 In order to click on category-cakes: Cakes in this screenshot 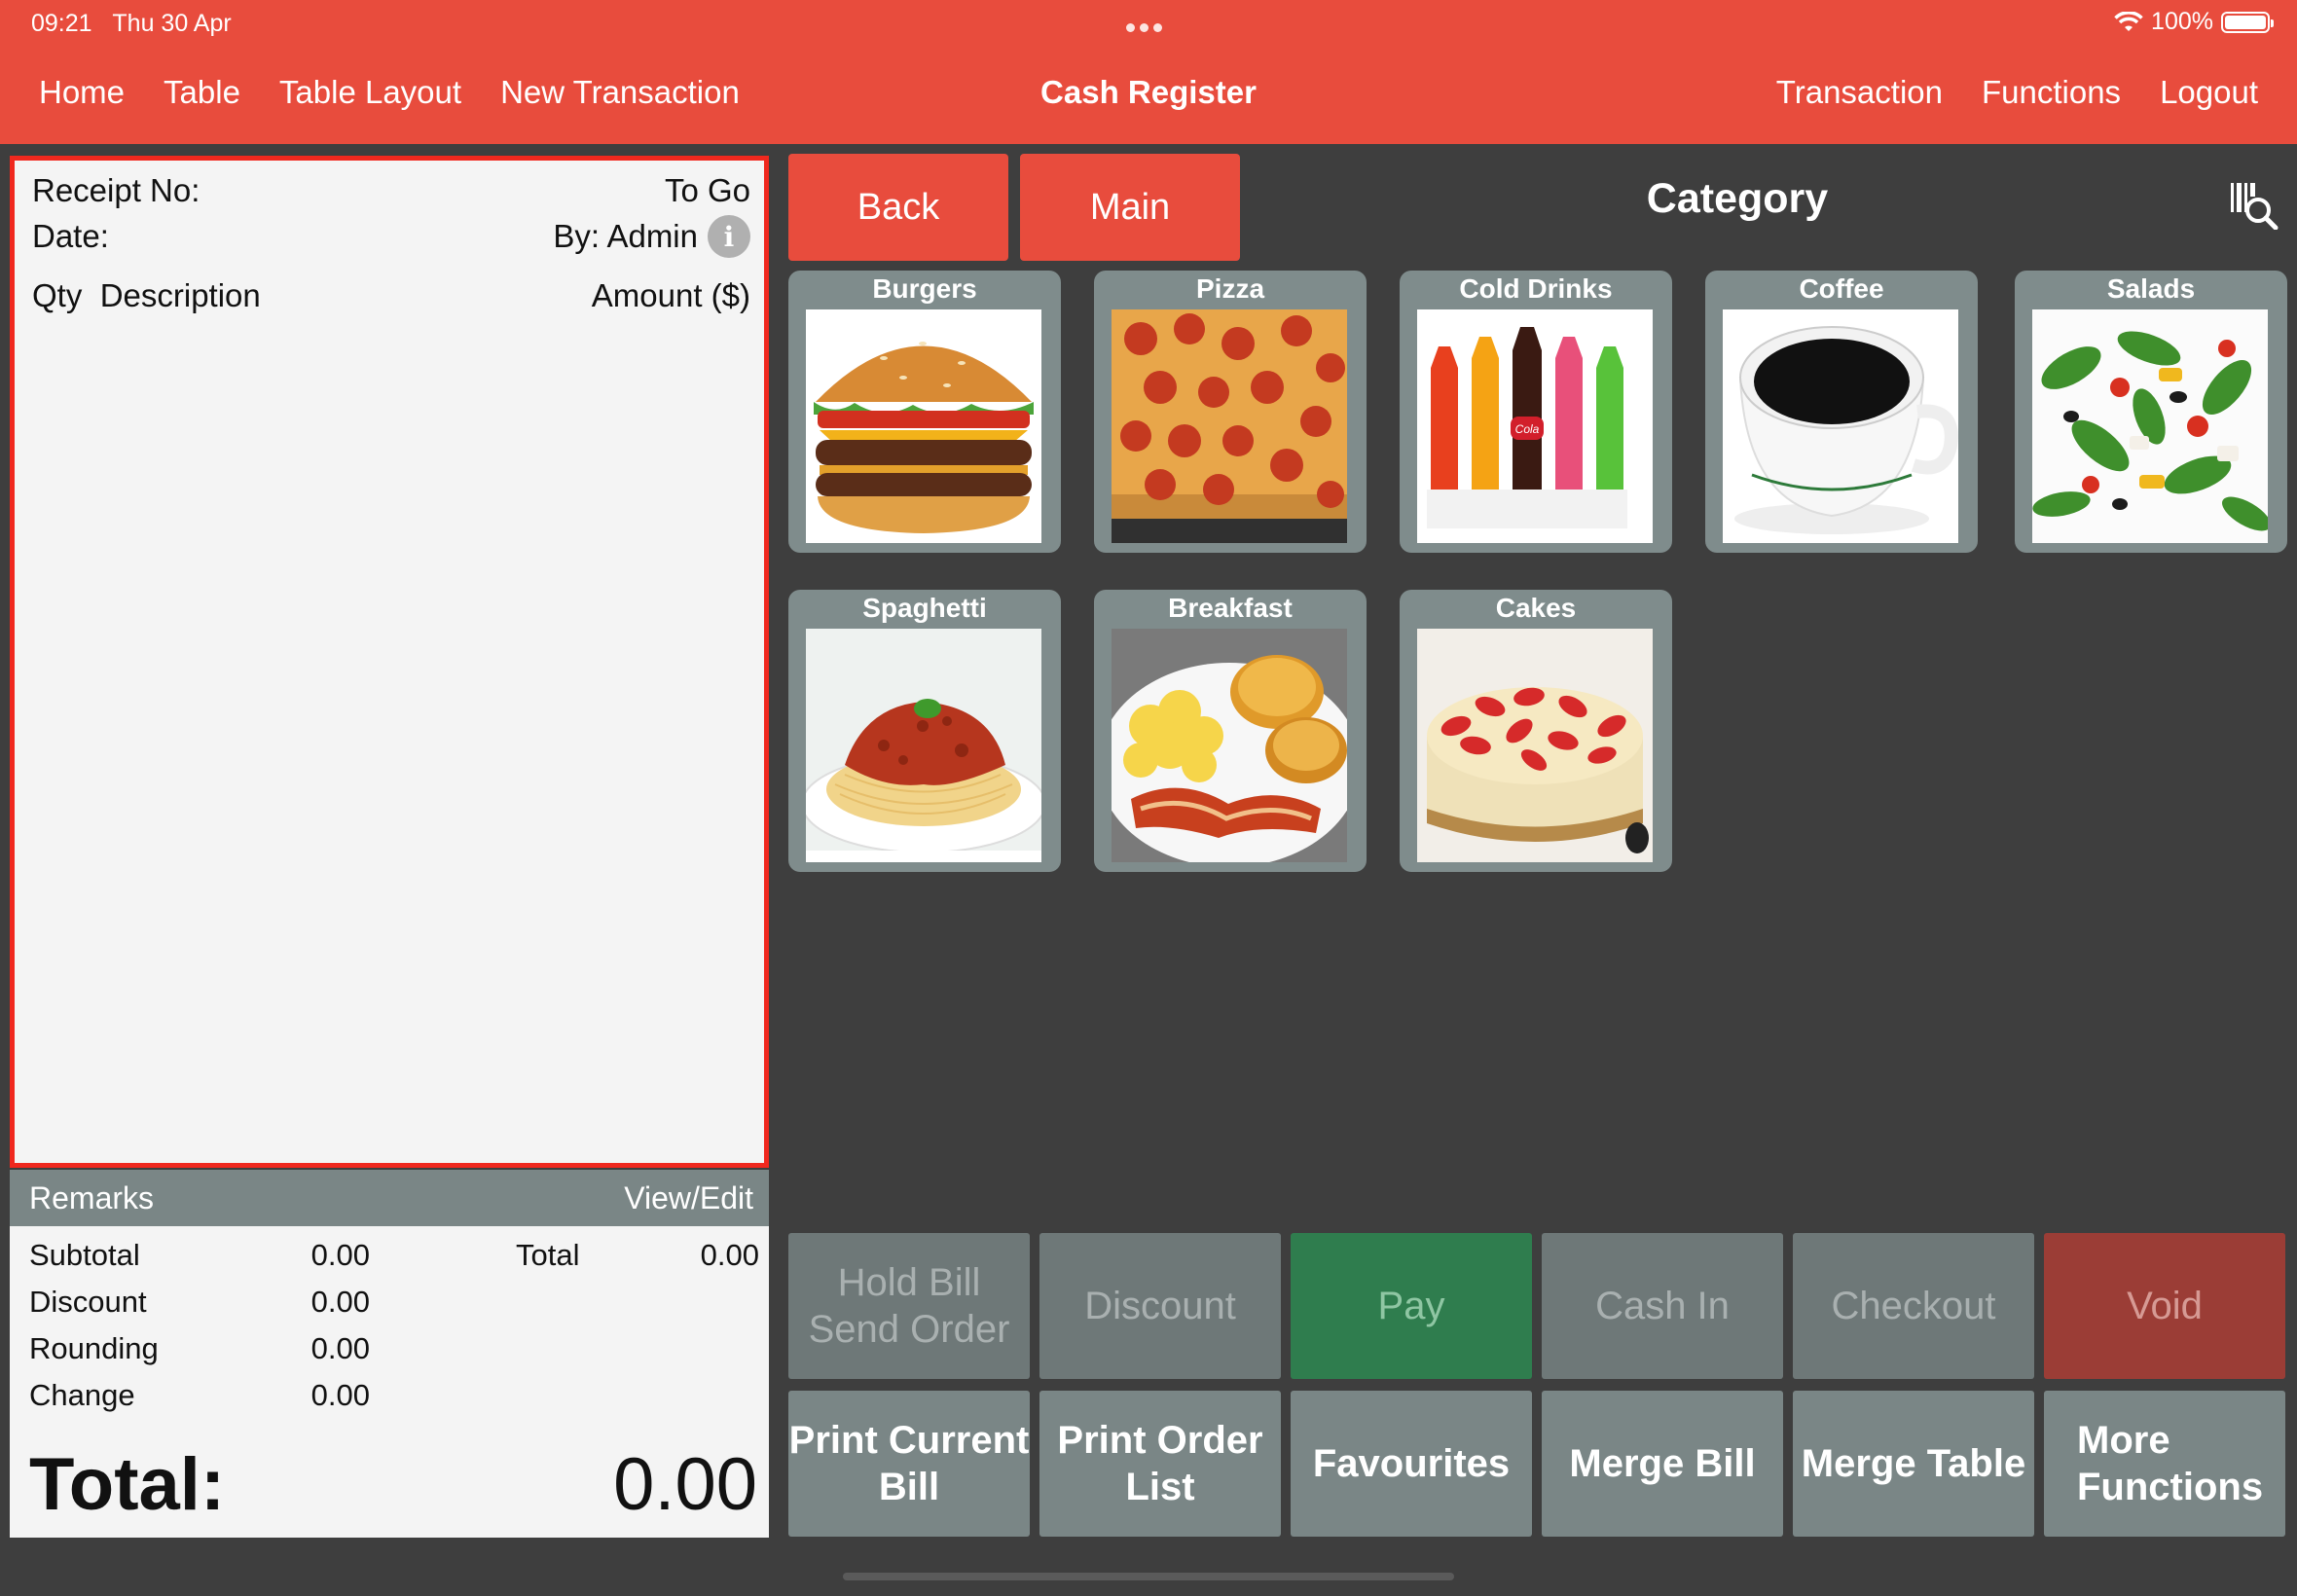, I will do `click(1536, 731)`.